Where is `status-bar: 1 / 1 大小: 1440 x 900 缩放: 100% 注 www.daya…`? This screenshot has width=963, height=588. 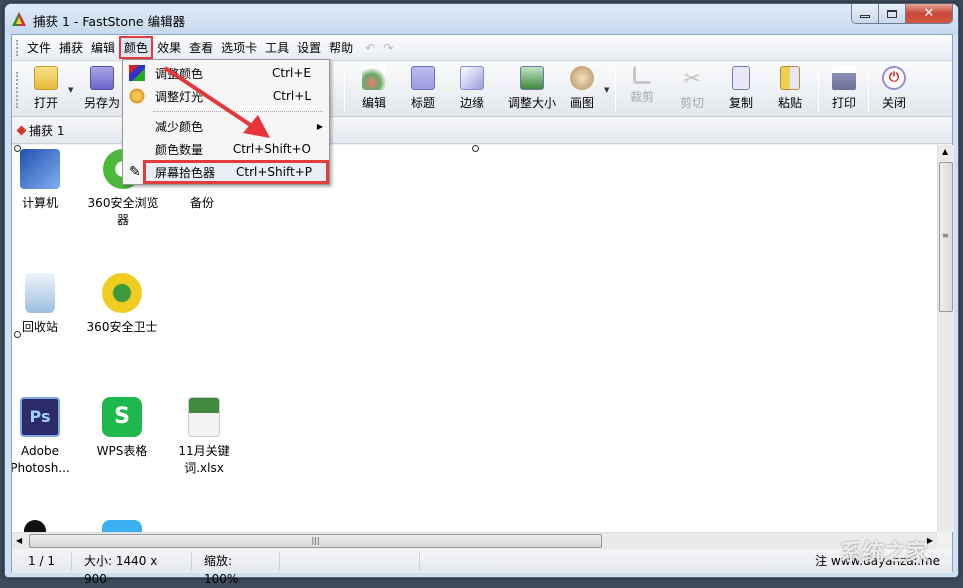
status-bar: 1 / 1 大小: 1440 x 900 缩放: 100% 注 www.daya… is located at coordinates (482, 567).